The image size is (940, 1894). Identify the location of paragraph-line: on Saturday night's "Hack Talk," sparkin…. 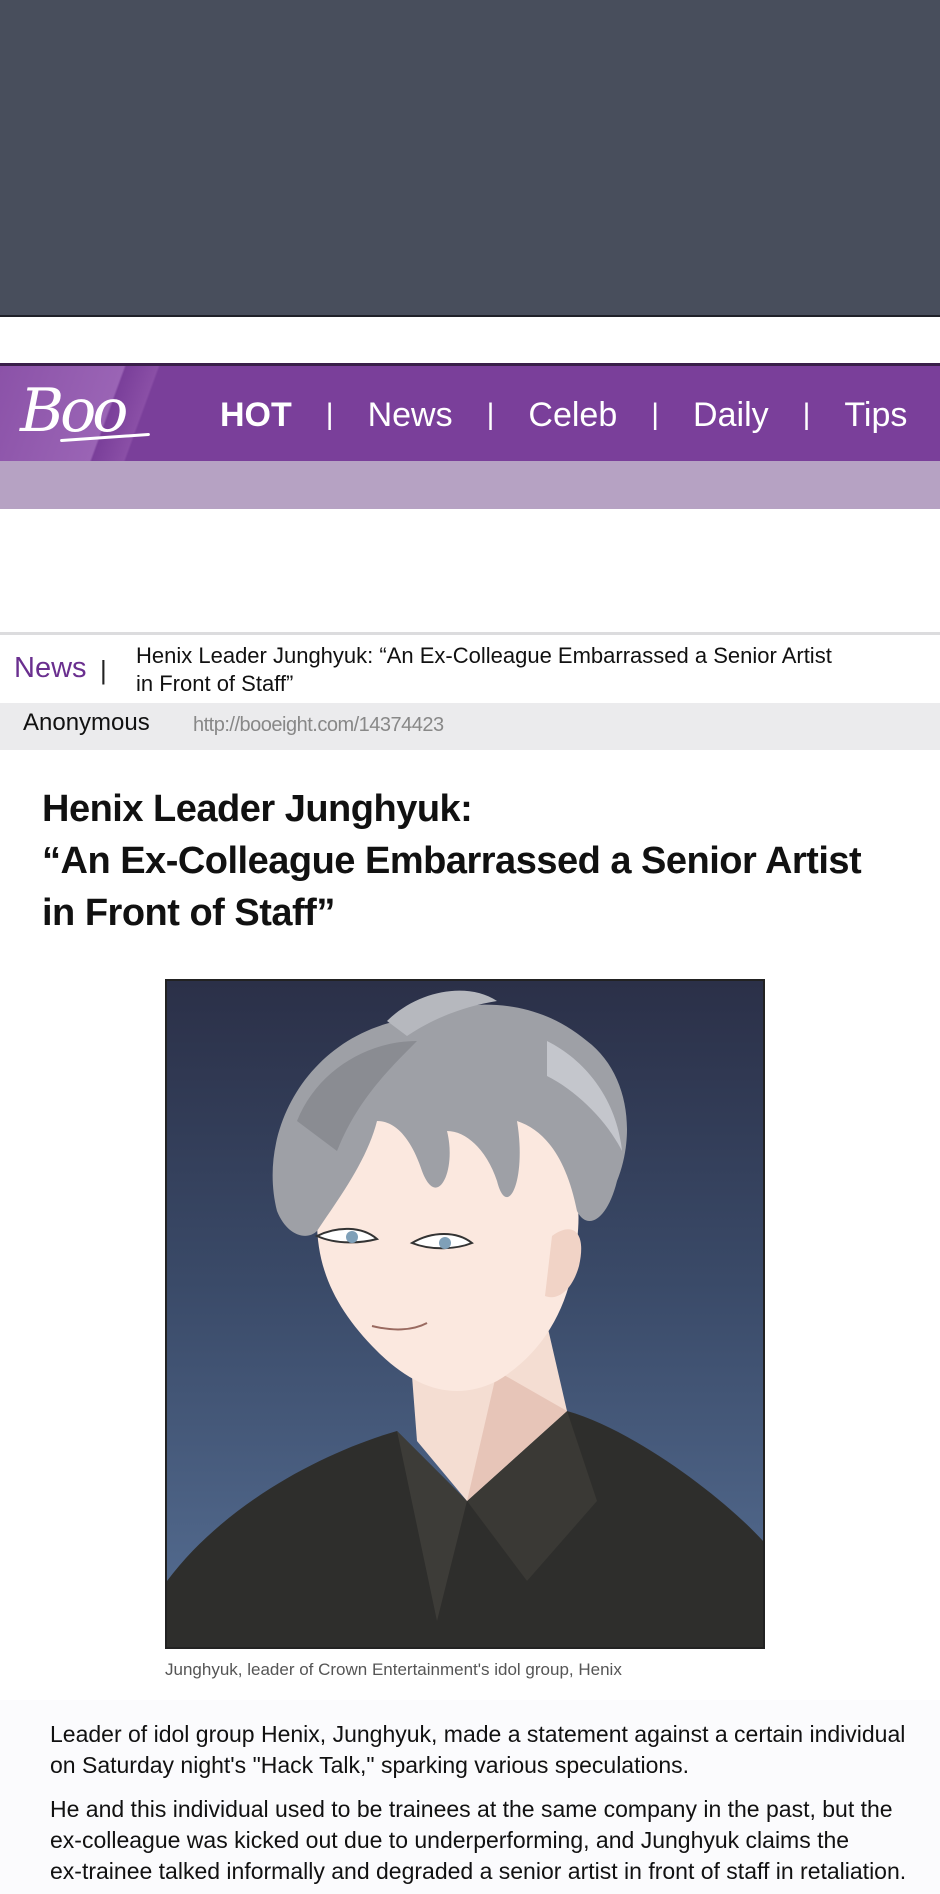
(370, 1765).